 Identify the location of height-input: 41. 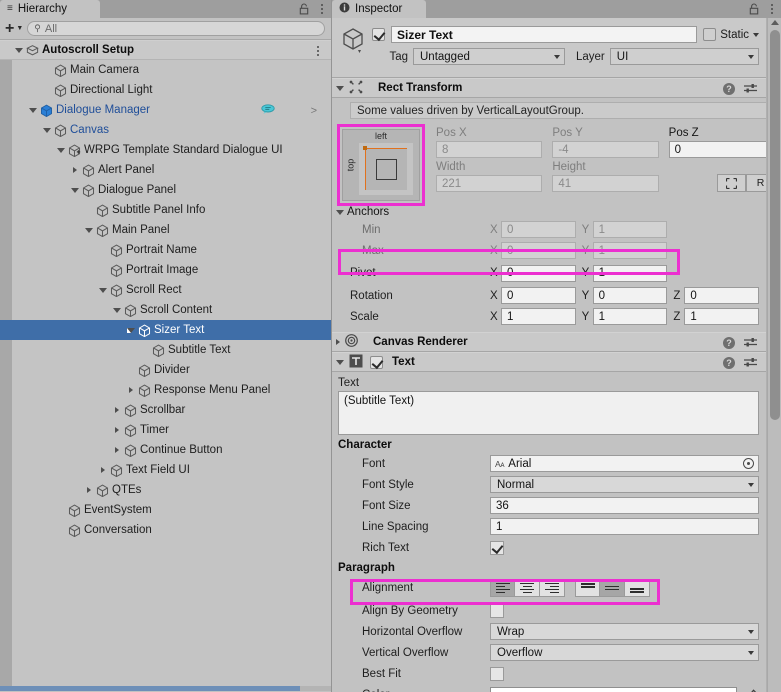
(605, 183).